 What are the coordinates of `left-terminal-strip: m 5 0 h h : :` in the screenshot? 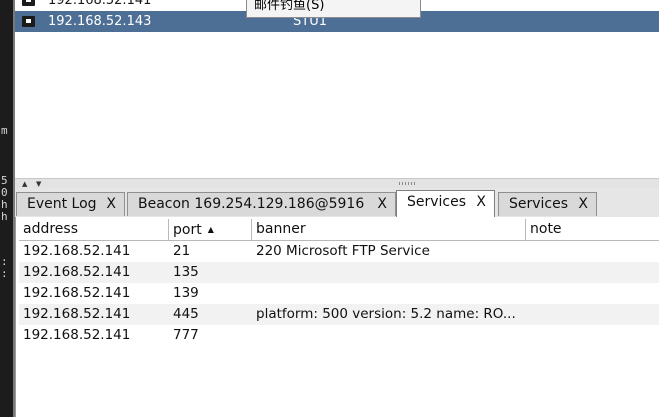 It's located at (6, 208).